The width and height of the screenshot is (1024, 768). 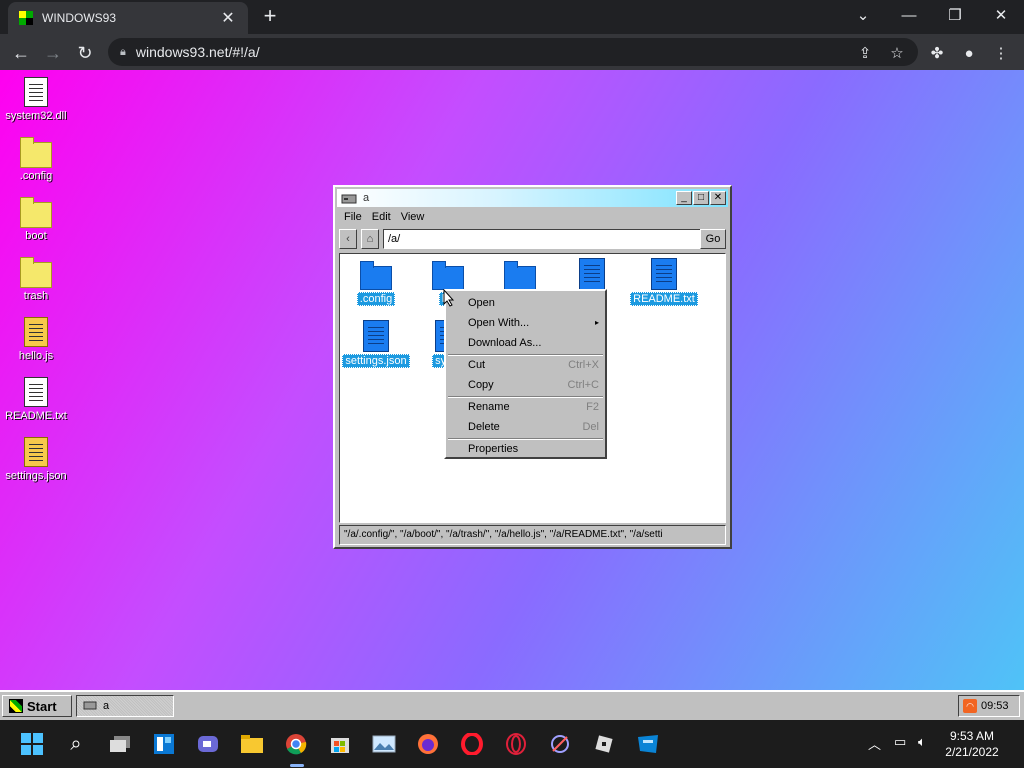 I want to click on desktop-icon-hellojs: hello.js, so click(x=36, y=339).